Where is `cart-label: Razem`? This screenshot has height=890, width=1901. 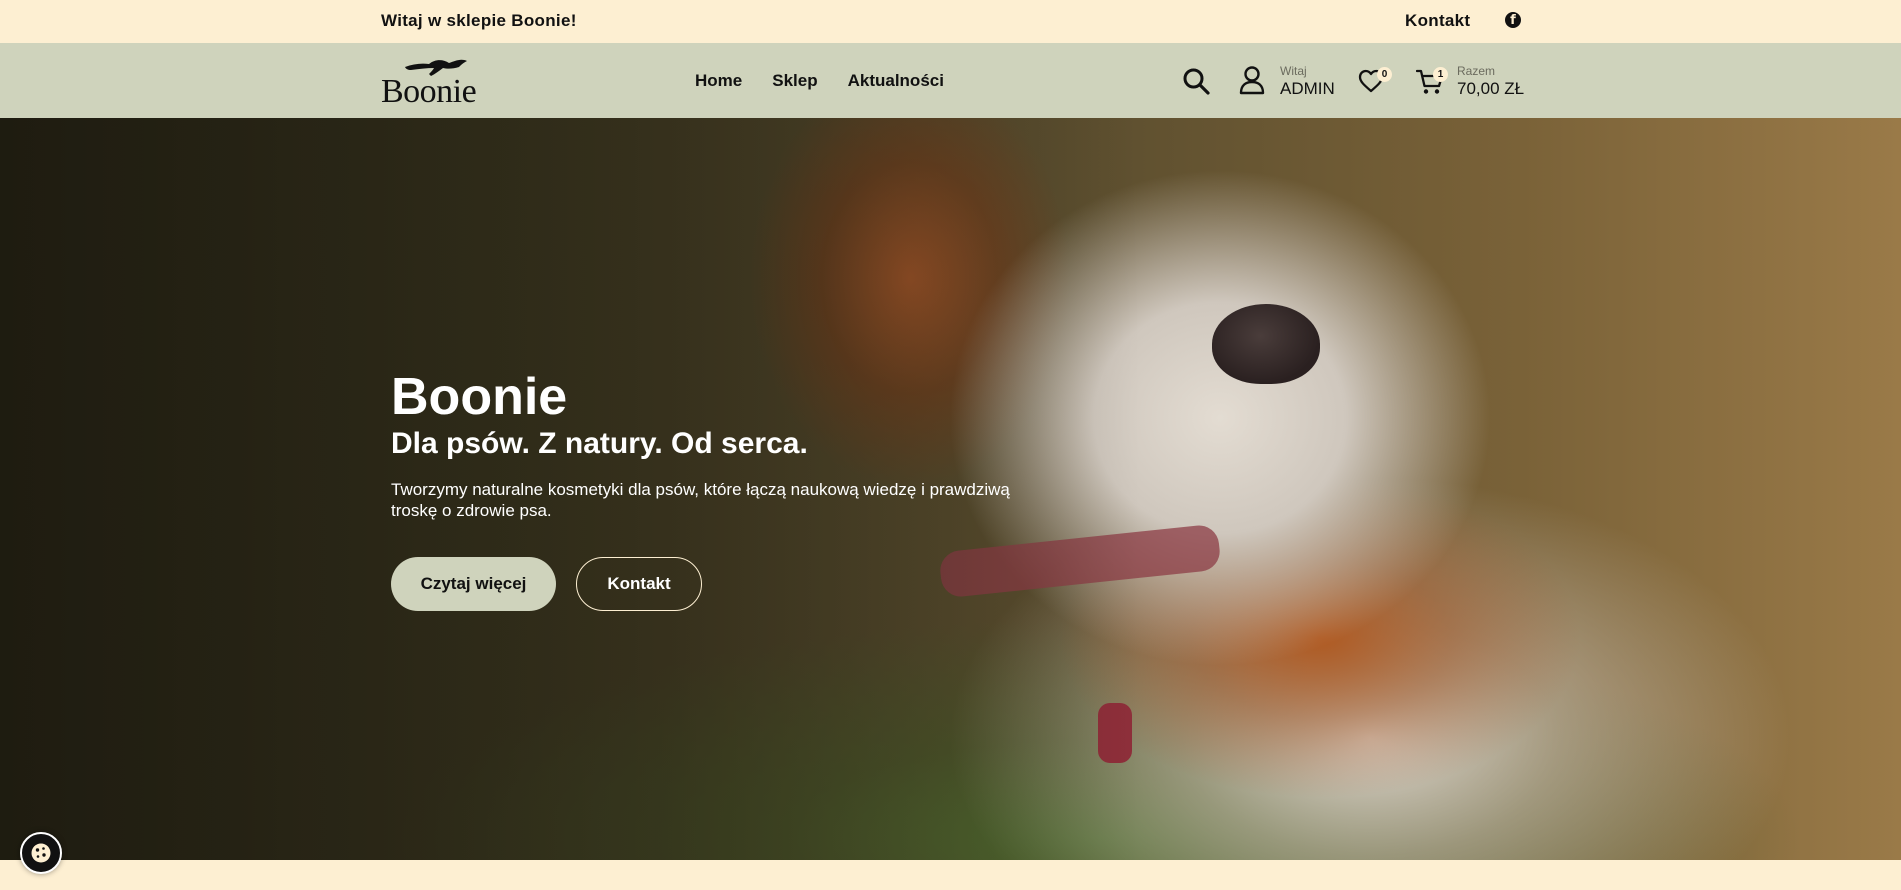
cart-label: Razem is located at coordinates (1476, 71).